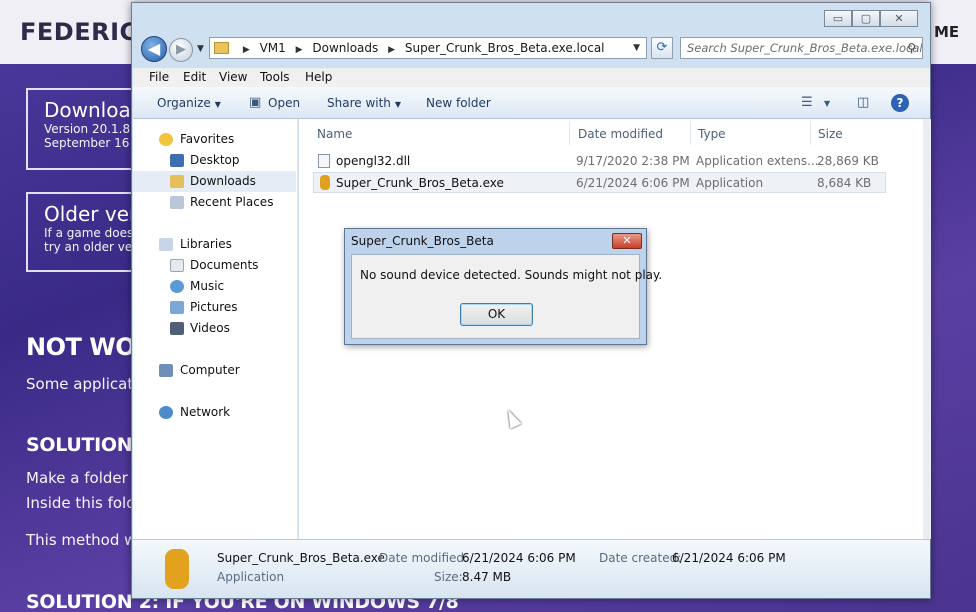 The width and height of the screenshot is (976, 612). I want to click on downloads-folder-icon, so click(177, 181).